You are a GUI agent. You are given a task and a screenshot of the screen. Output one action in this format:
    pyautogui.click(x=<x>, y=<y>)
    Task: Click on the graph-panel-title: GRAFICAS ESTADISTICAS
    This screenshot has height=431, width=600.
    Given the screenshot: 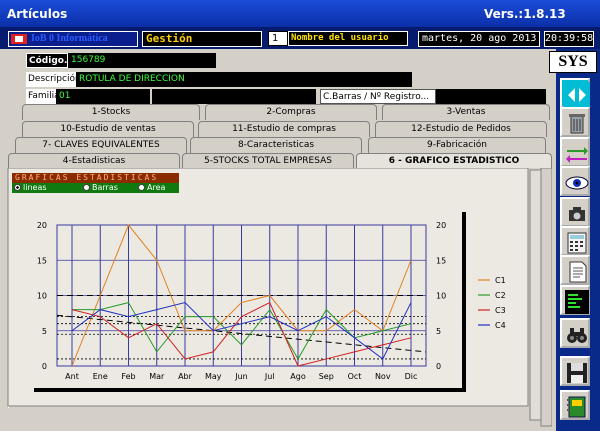 What is the action you would take?
    pyautogui.click(x=95, y=178)
    